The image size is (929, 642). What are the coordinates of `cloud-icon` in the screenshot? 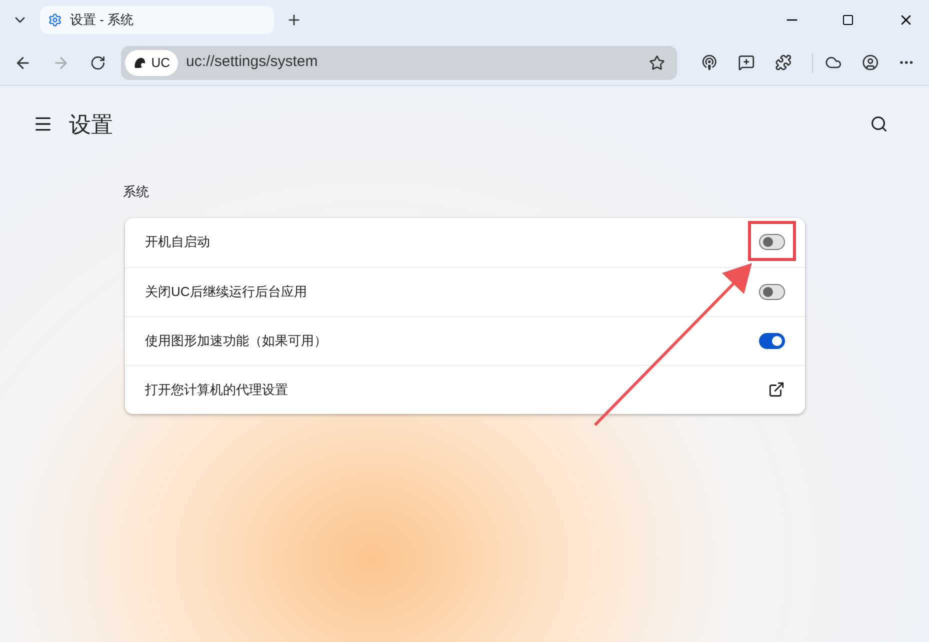 It's located at (833, 62).